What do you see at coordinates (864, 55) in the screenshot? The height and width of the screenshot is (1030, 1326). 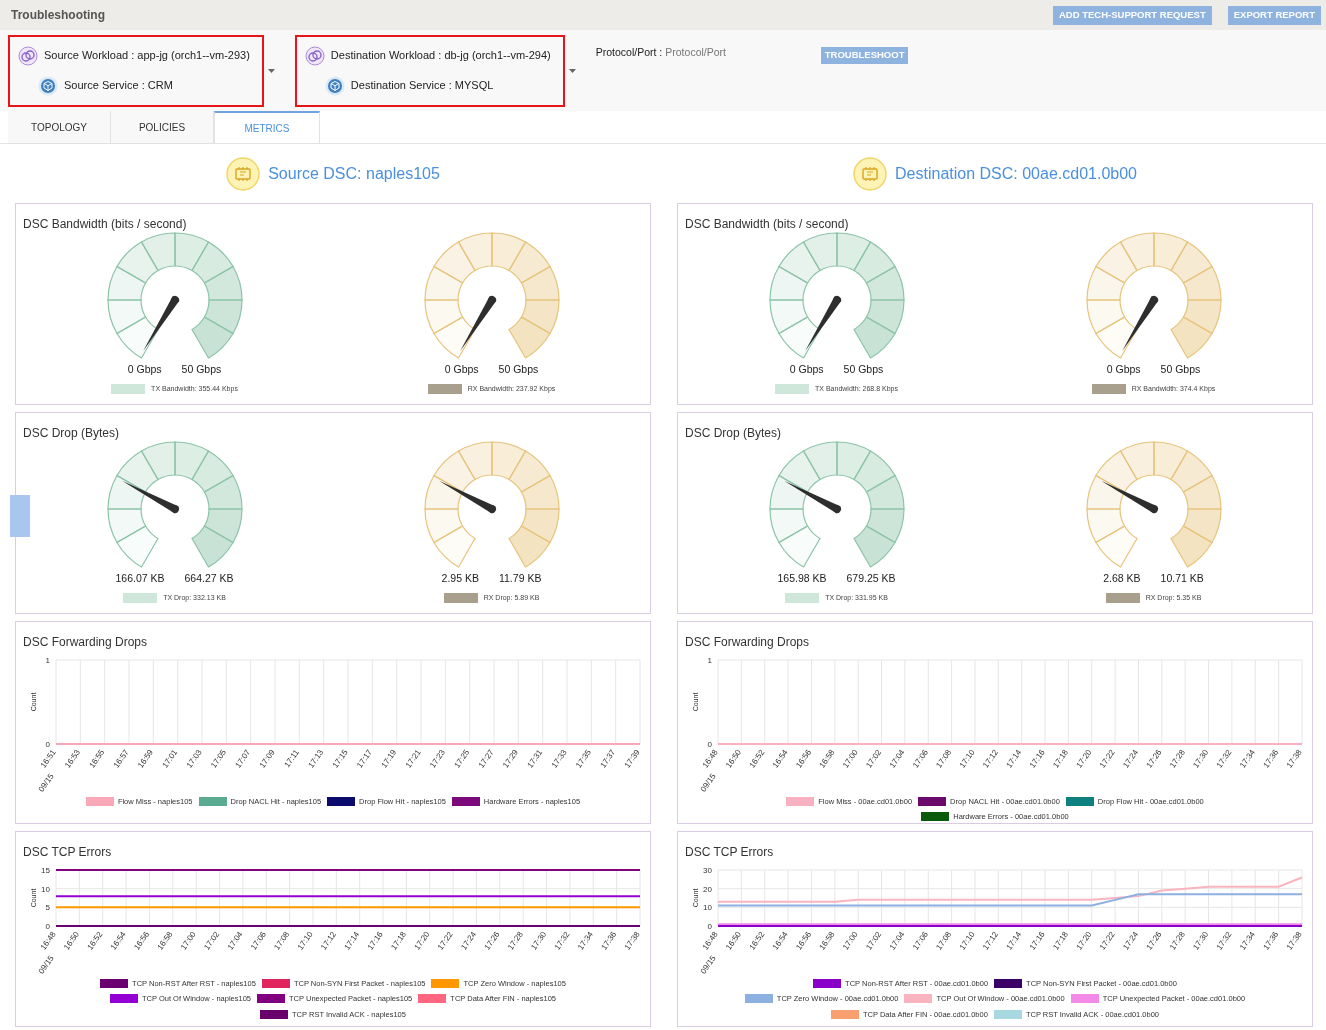 I see `troubleshoot-button: TROUBLESHOOT` at bounding box center [864, 55].